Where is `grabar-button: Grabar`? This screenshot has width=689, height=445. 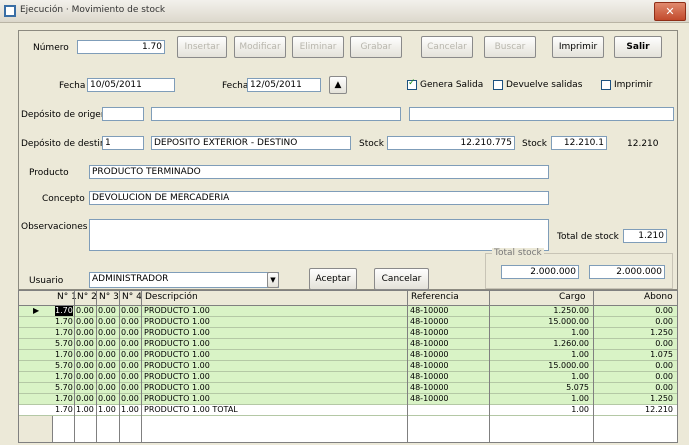 grabar-button: Grabar is located at coordinates (376, 47).